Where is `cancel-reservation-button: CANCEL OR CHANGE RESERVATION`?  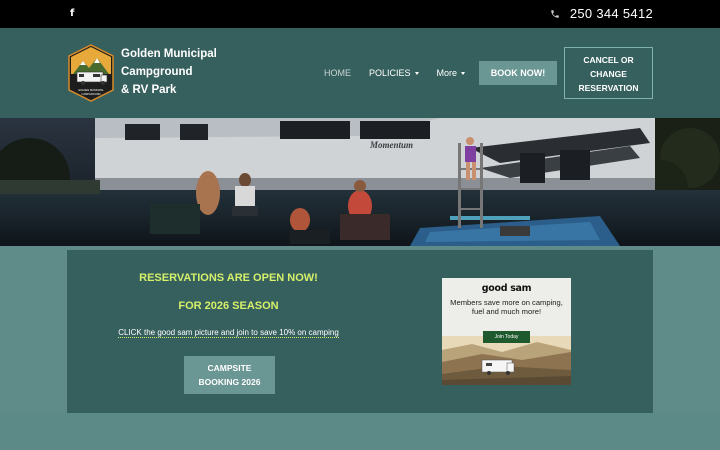 cancel-reservation-button: CANCEL OR CHANGE RESERVATION is located at coordinates (608, 73).